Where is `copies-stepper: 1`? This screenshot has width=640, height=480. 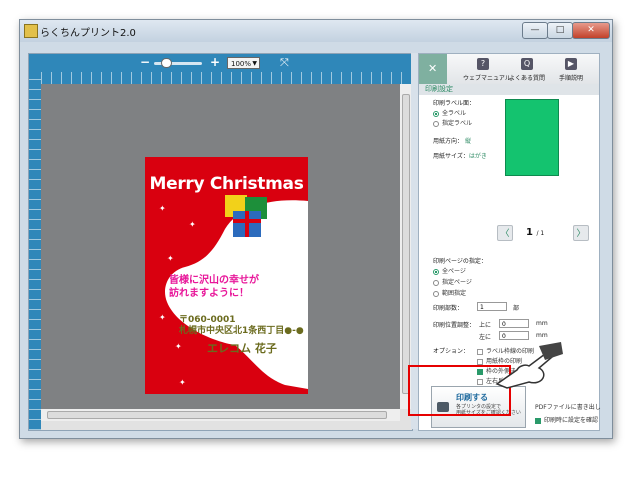
copies-stepper: 1 is located at coordinates (492, 306).